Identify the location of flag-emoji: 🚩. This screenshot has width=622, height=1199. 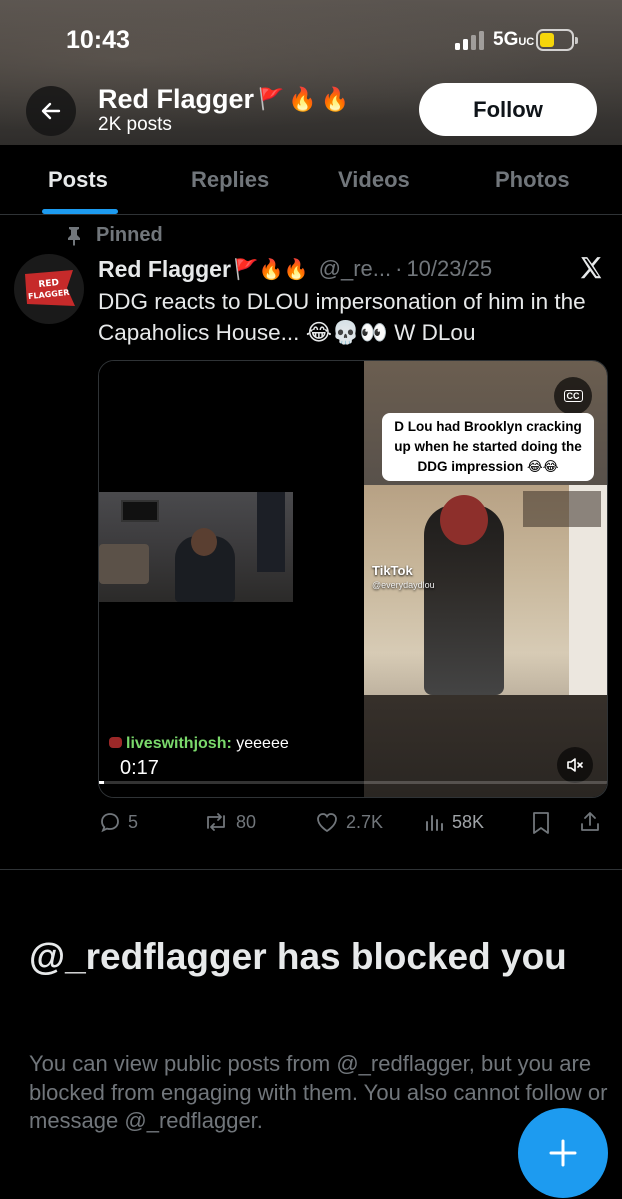
(271, 99).